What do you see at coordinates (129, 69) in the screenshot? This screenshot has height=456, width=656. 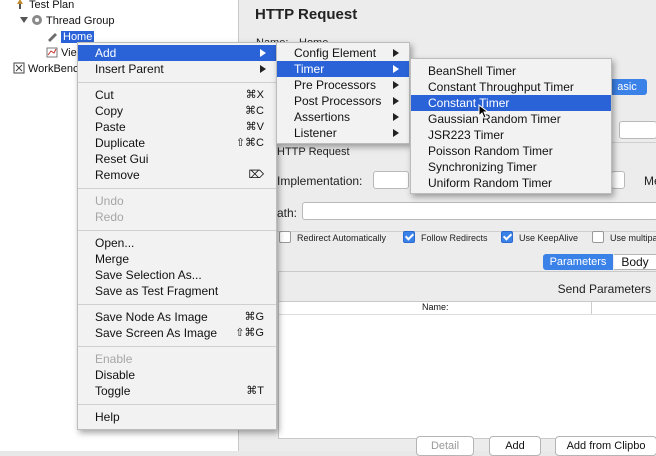 I see `menu-item-label: Insert Parent` at bounding box center [129, 69].